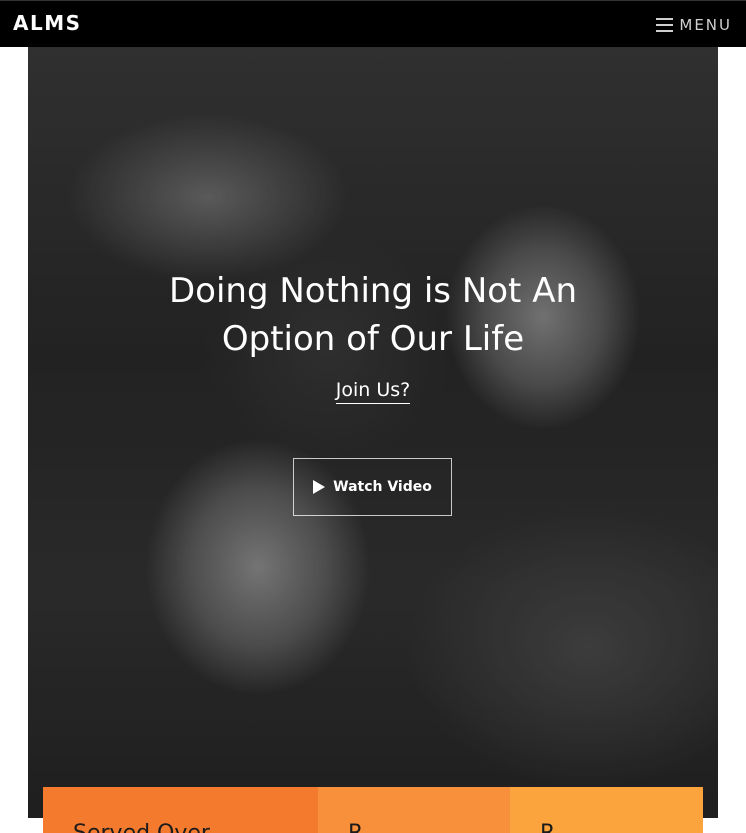 Image resolution: width=746 pixels, height=833 pixels. Describe the element at coordinates (373, 339) in the screenshot. I see `hero-title-line-2: Option of Our Life` at that location.